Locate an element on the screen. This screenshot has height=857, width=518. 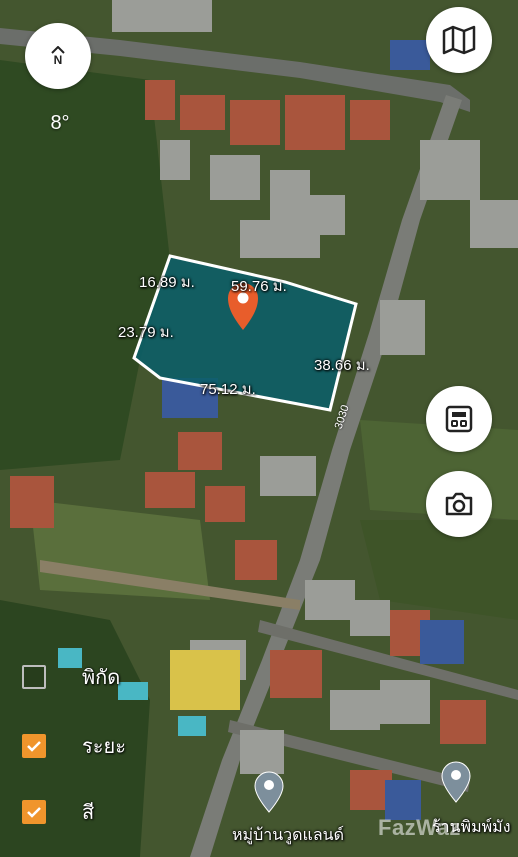
calculator-icon is located at coordinates (459, 419).